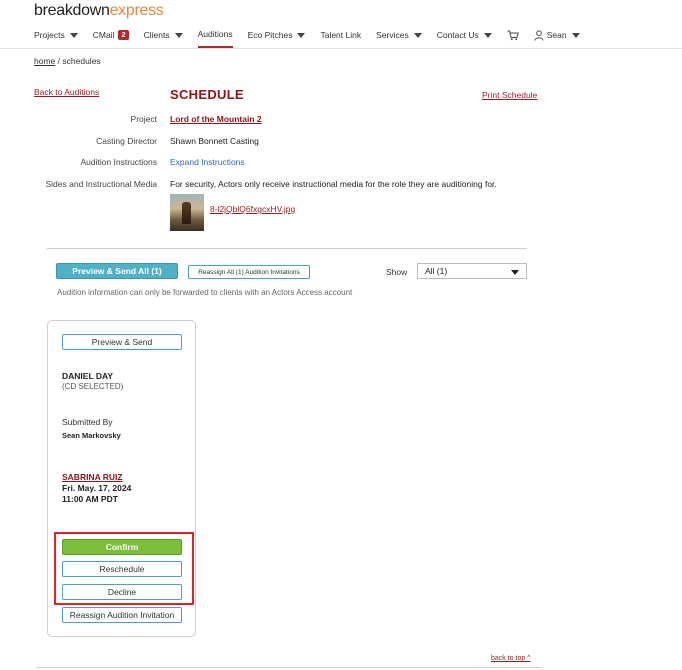 The image size is (682, 670). What do you see at coordinates (122, 342) in the screenshot?
I see `preview-send-button: Preview & Send` at bounding box center [122, 342].